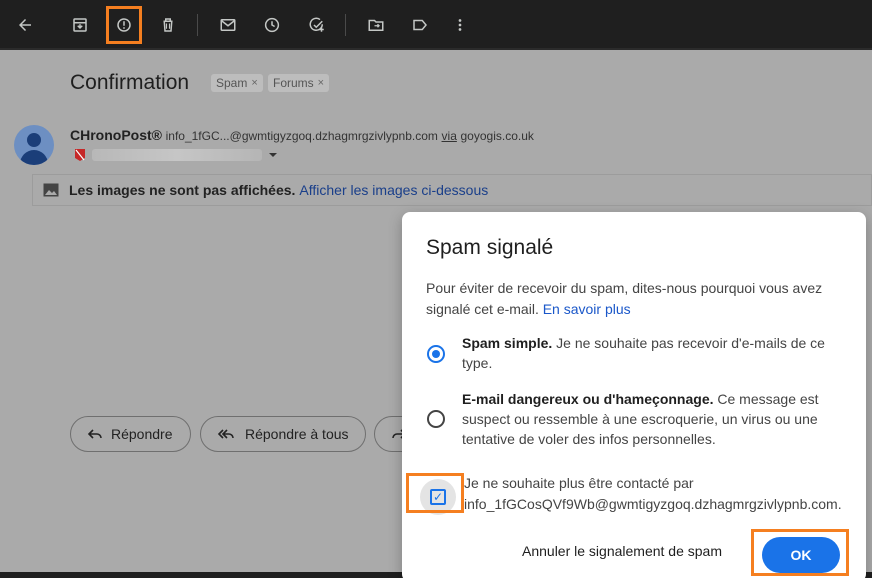 This screenshot has height=578, width=872. I want to click on sender-name: CHronoPost®, so click(116, 135).